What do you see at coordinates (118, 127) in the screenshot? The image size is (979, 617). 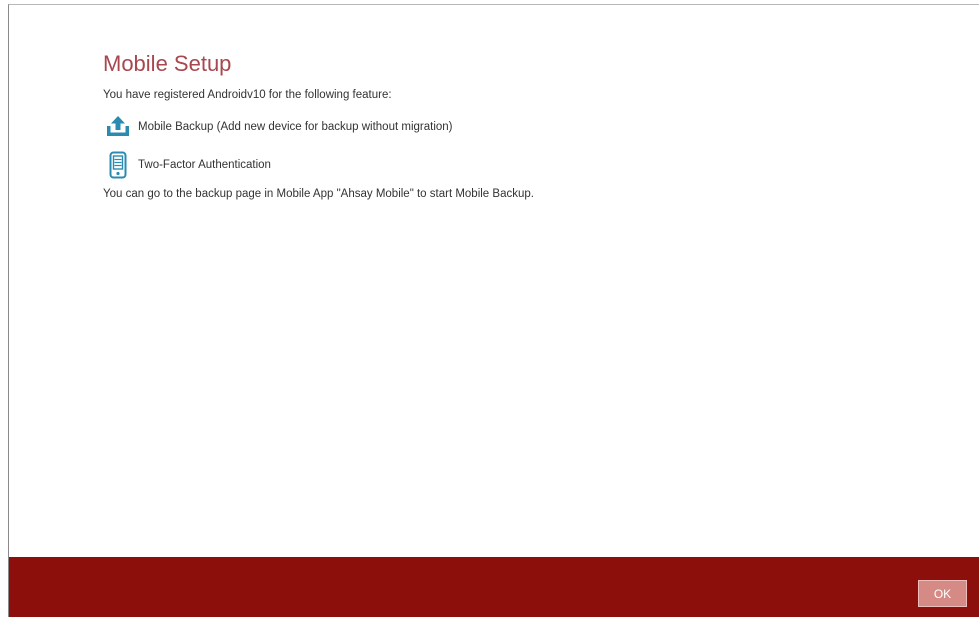 I see `upload-icon` at bounding box center [118, 127].